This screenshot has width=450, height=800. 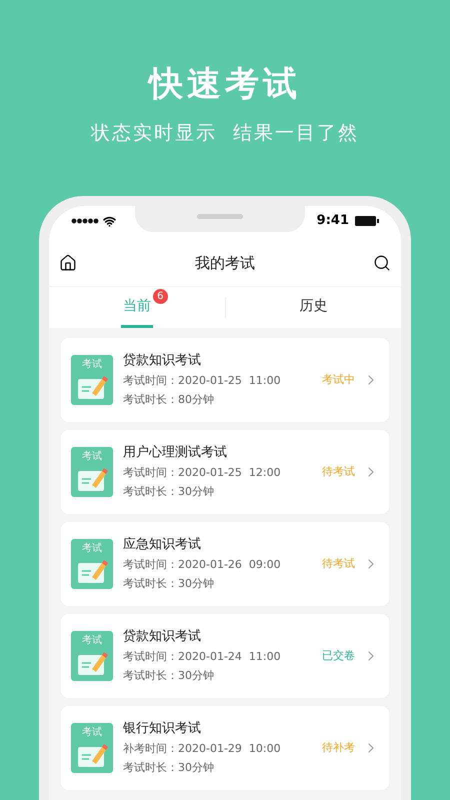 What do you see at coordinates (202, 749) in the screenshot?
I see `exam-time: 补考时间：2020-01-29 10:00` at bounding box center [202, 749].